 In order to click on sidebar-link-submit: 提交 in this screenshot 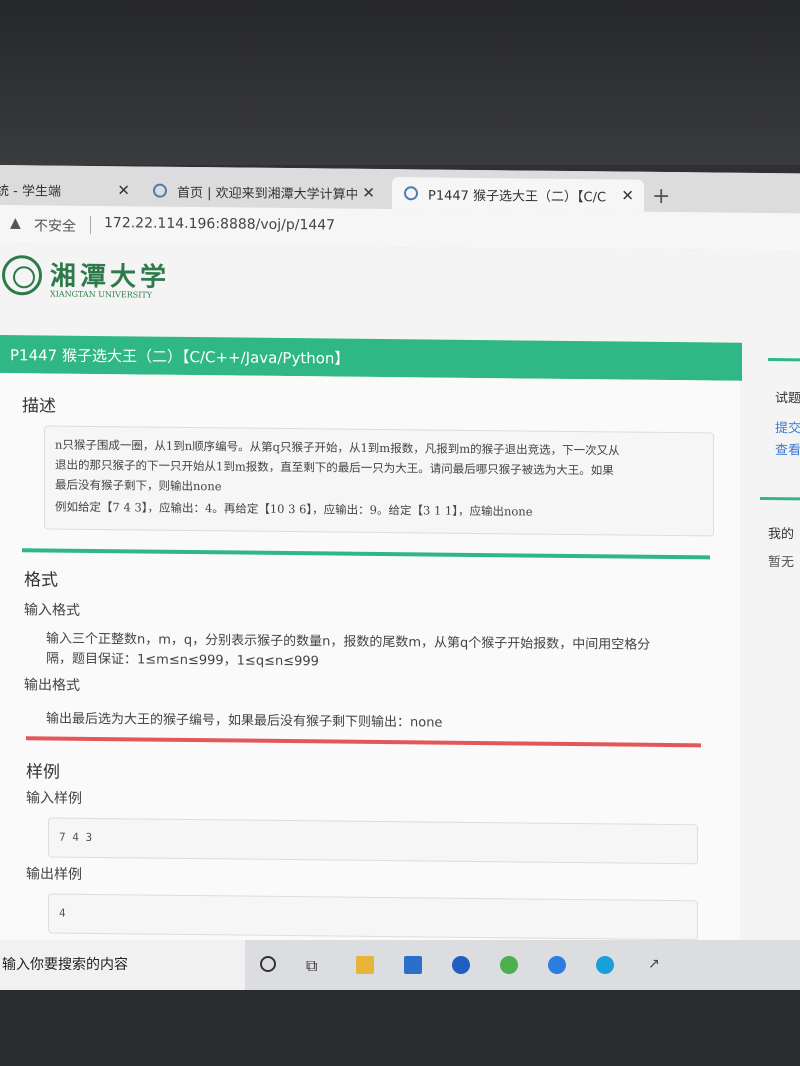, I will do `click(787, 426)`.